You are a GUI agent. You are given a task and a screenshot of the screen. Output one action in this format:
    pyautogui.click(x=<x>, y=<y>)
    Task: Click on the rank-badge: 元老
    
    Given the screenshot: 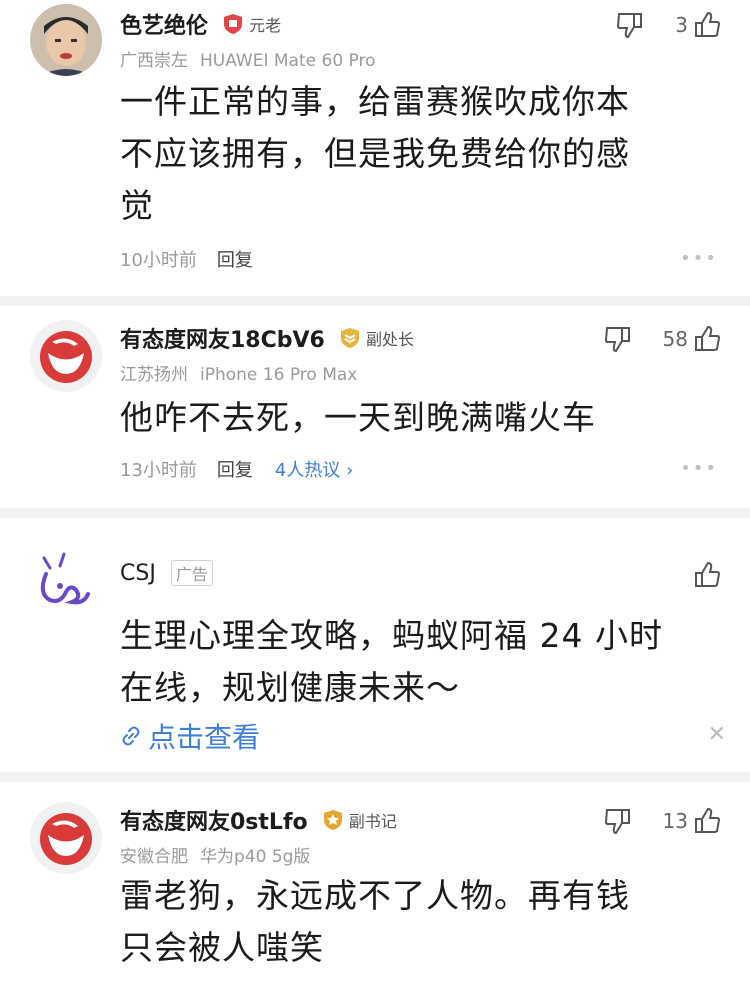 What is the action you would take?
    pyautogui.click(x=252, y=24)
    